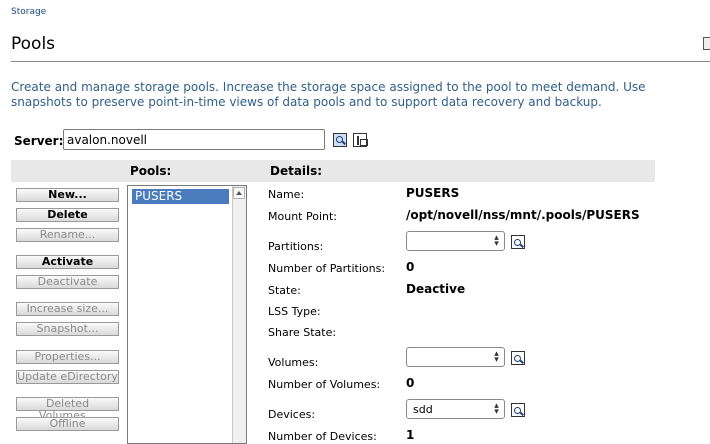  What do you see at coordinates (410, 267) in the screenshot?
I see `num-partitions-value: 0` at bounding box center [410, 267].